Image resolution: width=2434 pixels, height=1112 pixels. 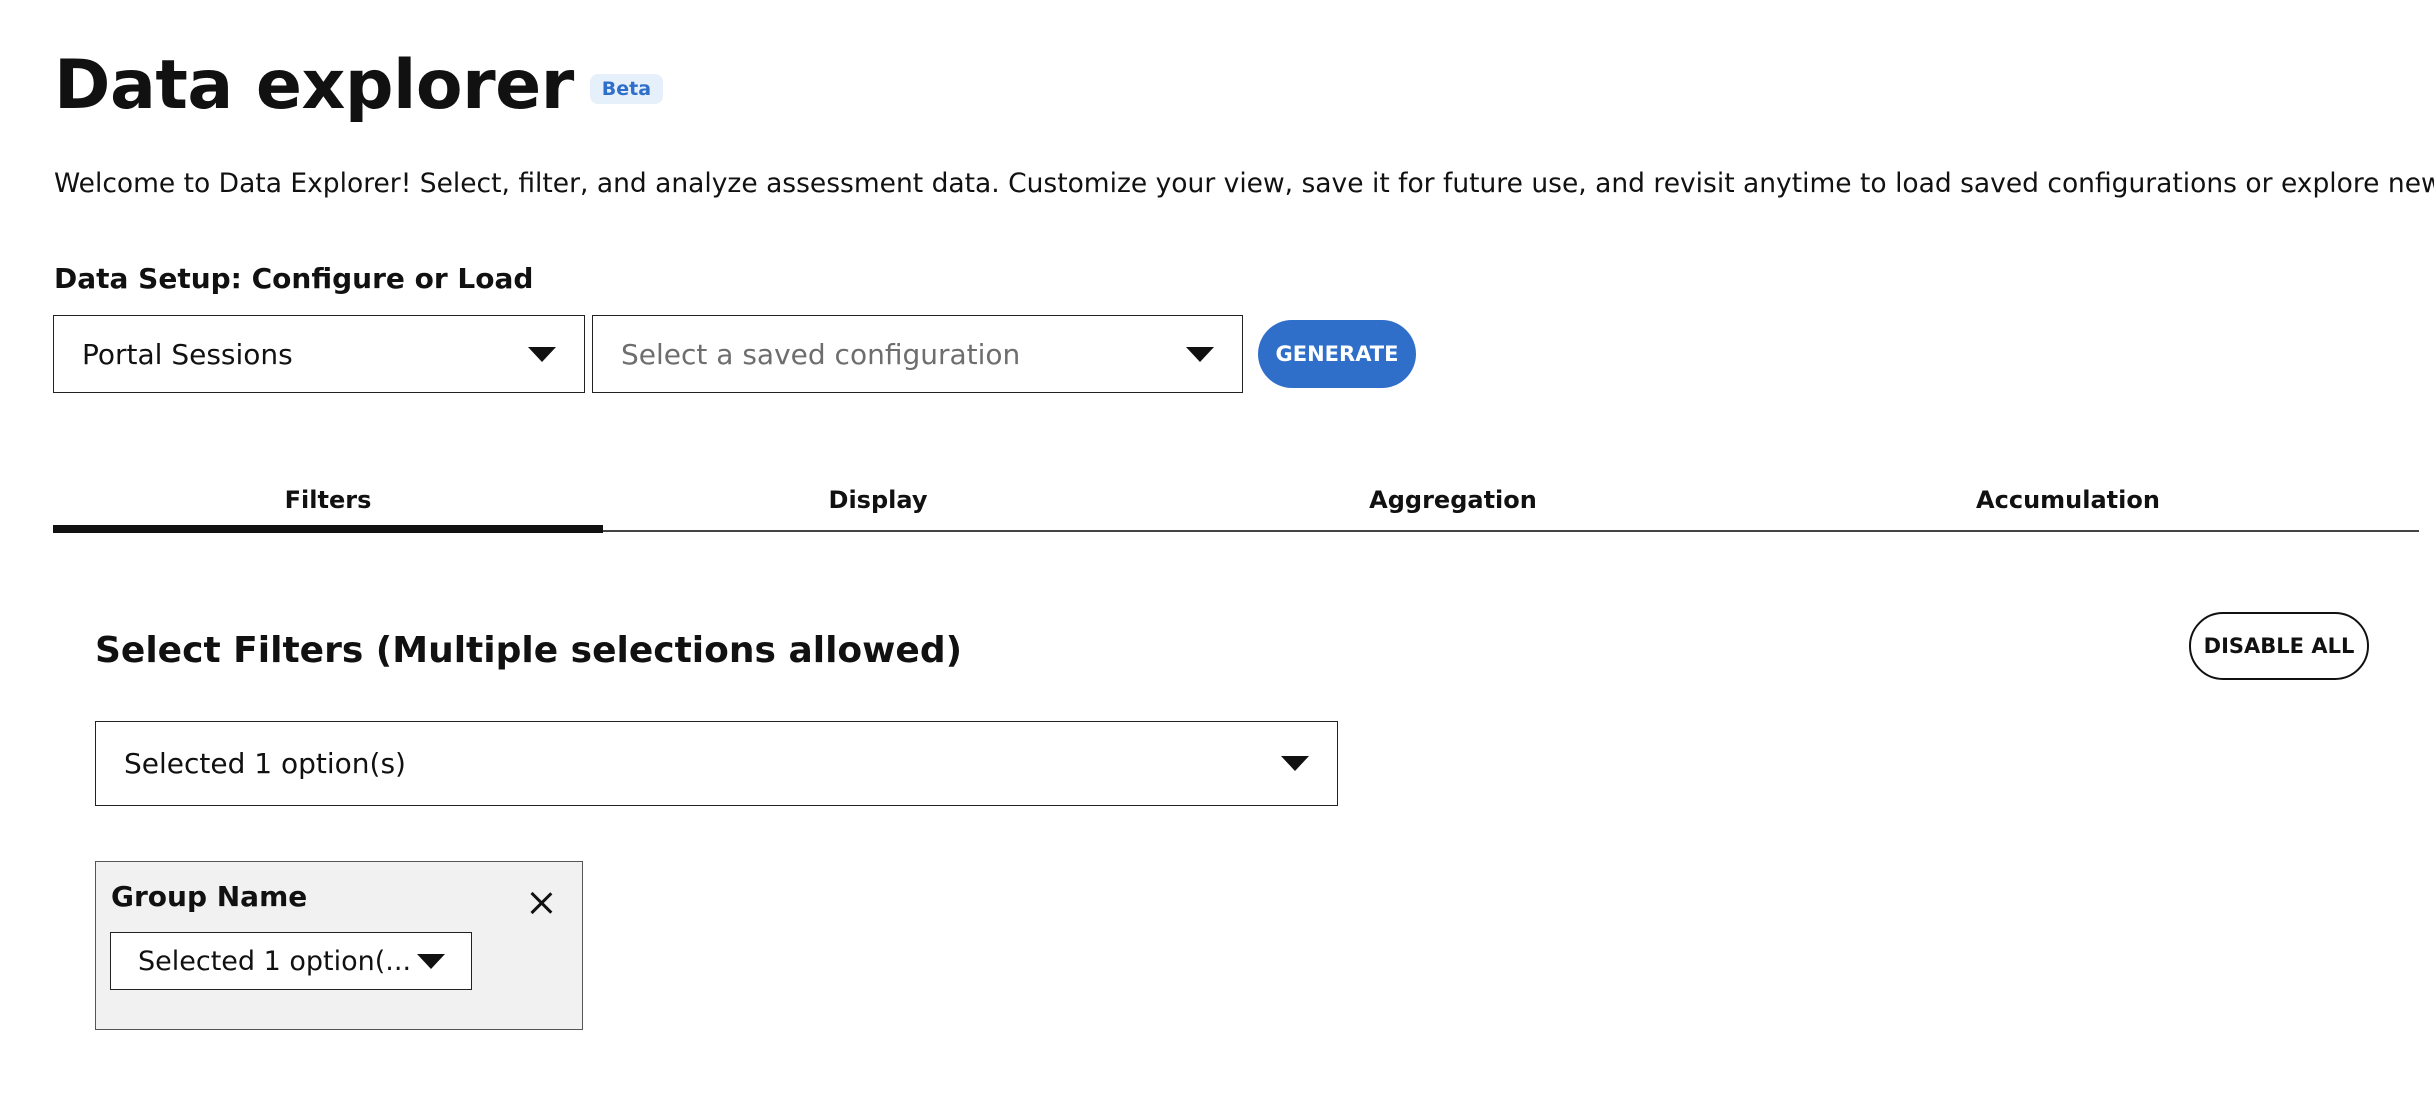 I want to click on disable-all-button: DISABLE ALL, so click(x=2279, y=646).